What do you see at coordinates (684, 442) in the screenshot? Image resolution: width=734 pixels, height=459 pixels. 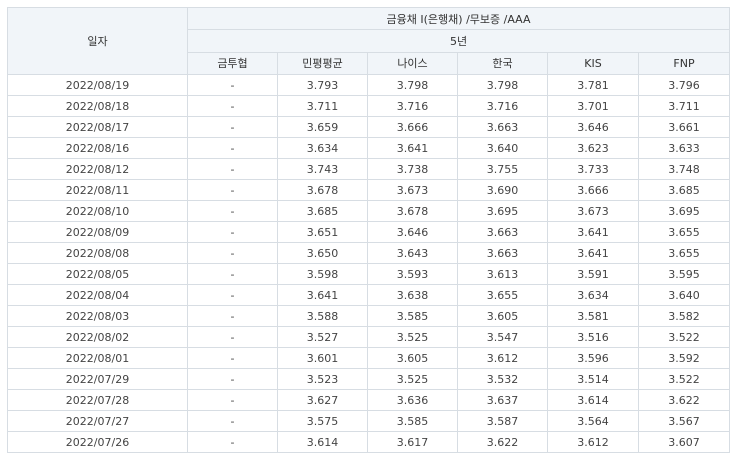 I see `fnp-cell: 3.607` at bounding box center [684, 442].